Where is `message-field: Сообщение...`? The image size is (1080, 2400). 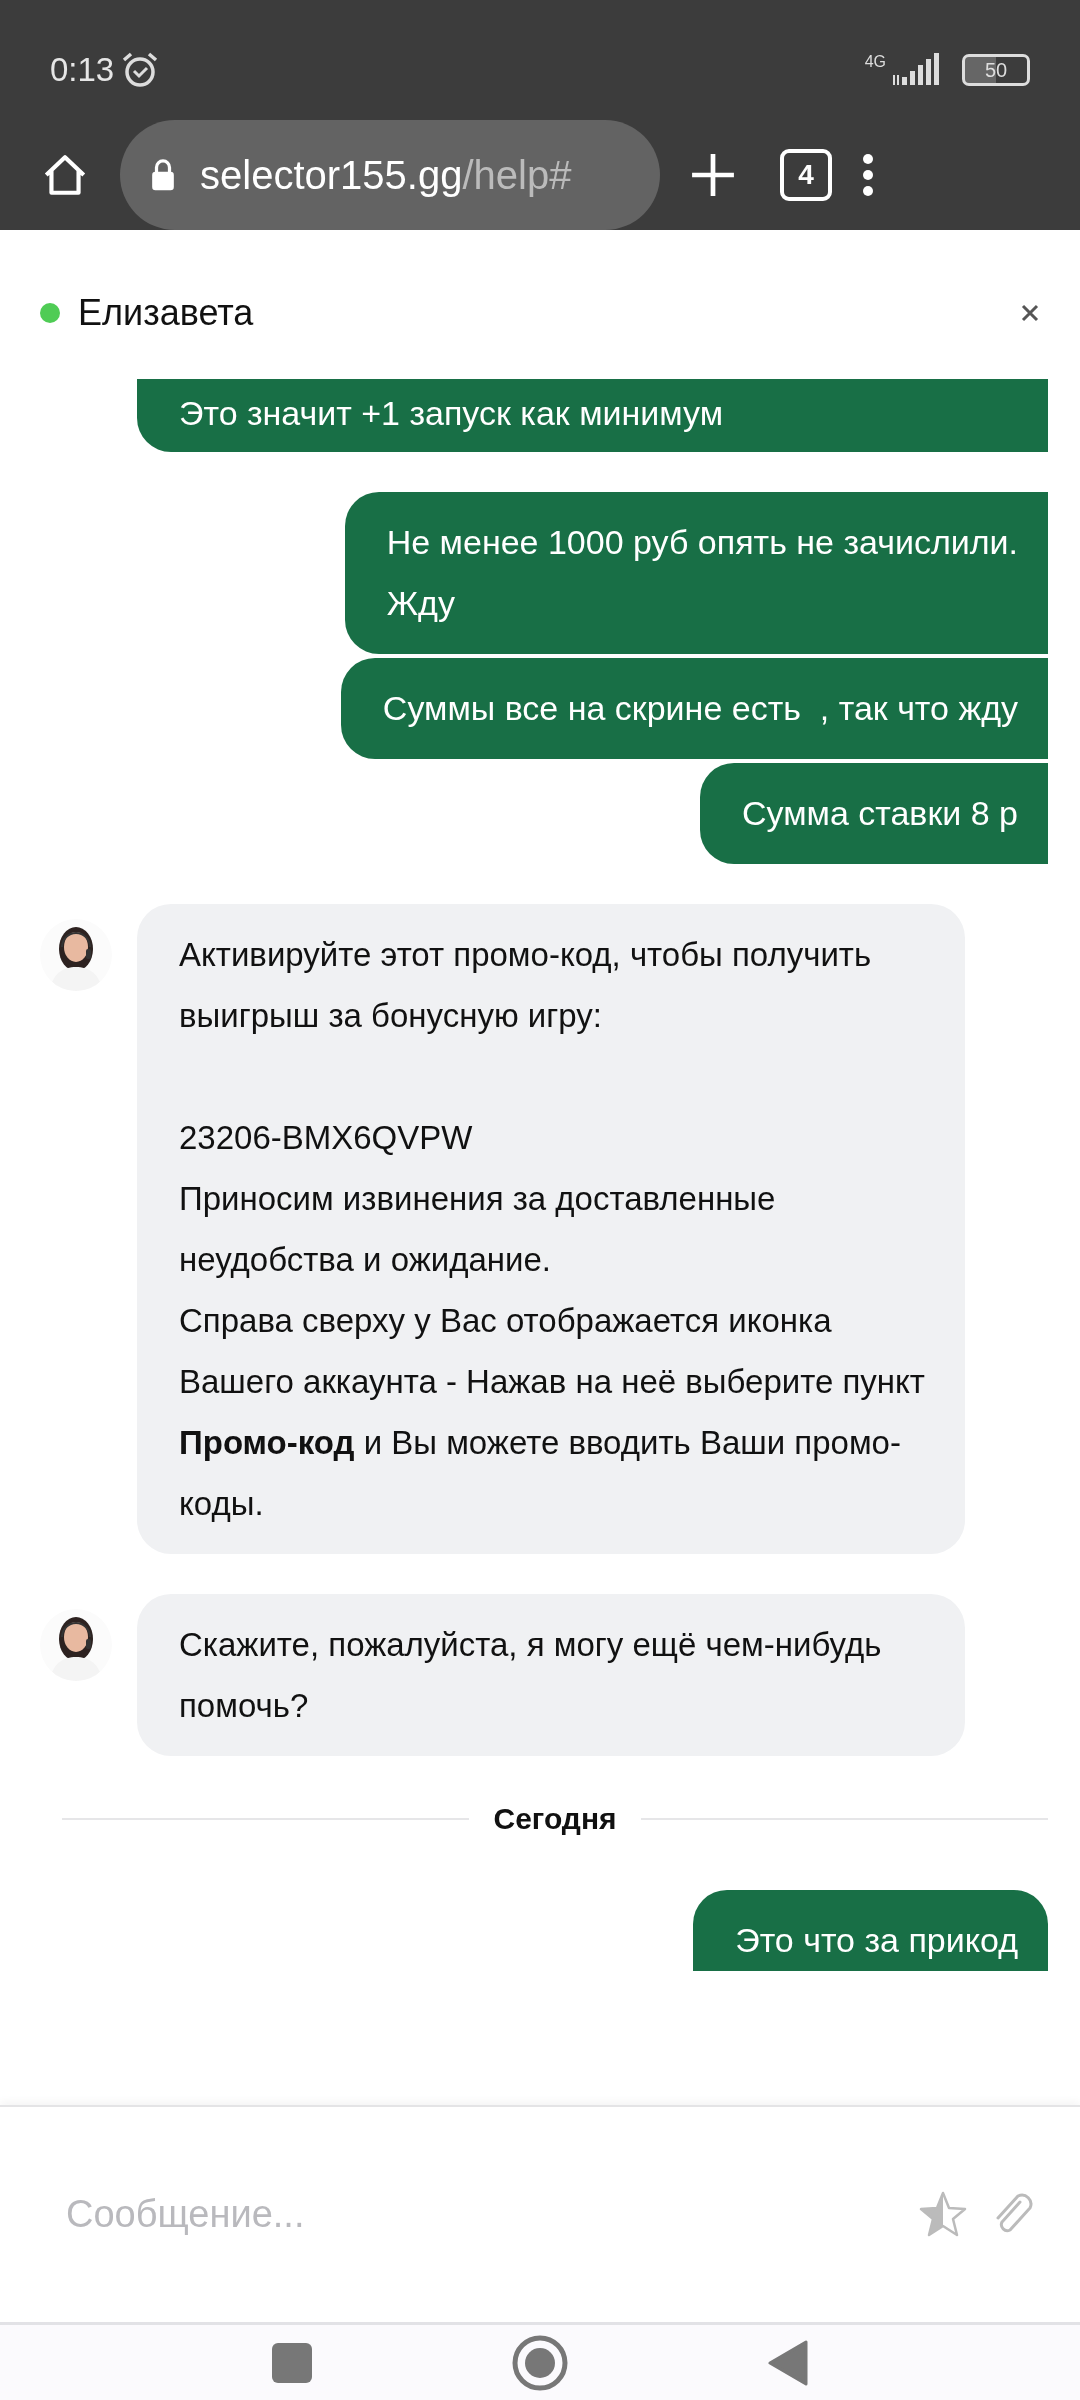 message-field: Сообщение... is located at coordinates (480, 2214).